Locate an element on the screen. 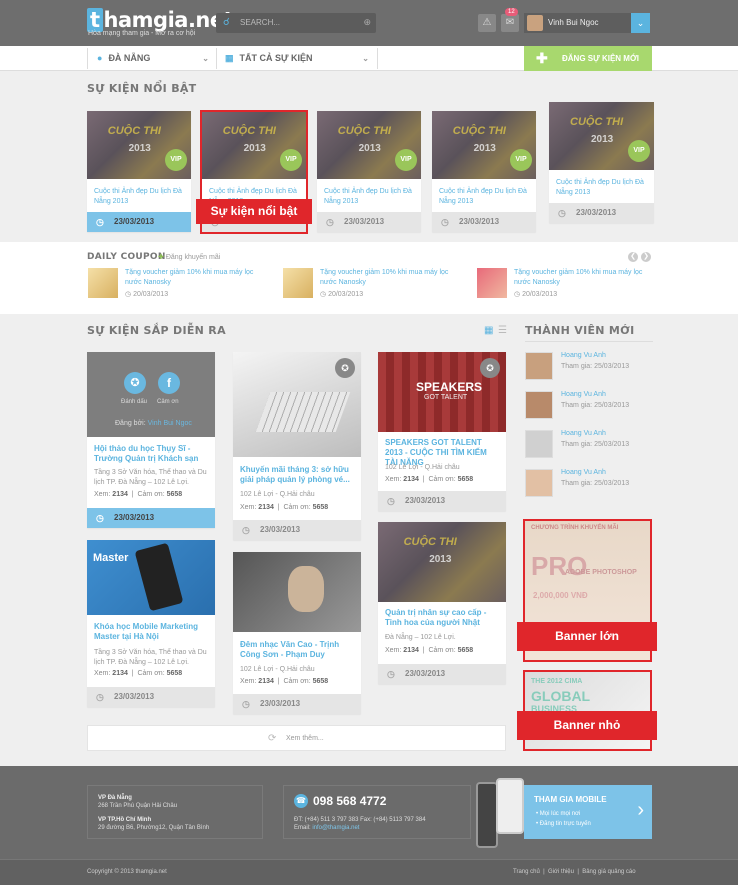 The height and width of the screenshot is (885, 738). grid-view-icon: ▦ is located at coordinates (488, 330).